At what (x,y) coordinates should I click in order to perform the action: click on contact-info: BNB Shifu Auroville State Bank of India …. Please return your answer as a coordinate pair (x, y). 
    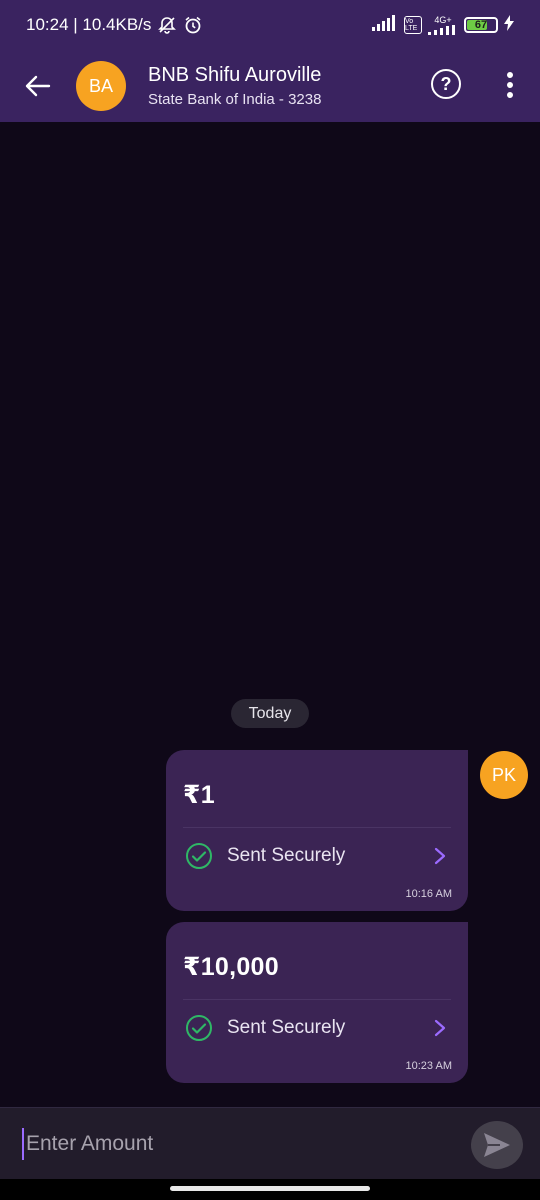
    Looking at the image, I should click on (234, 86).